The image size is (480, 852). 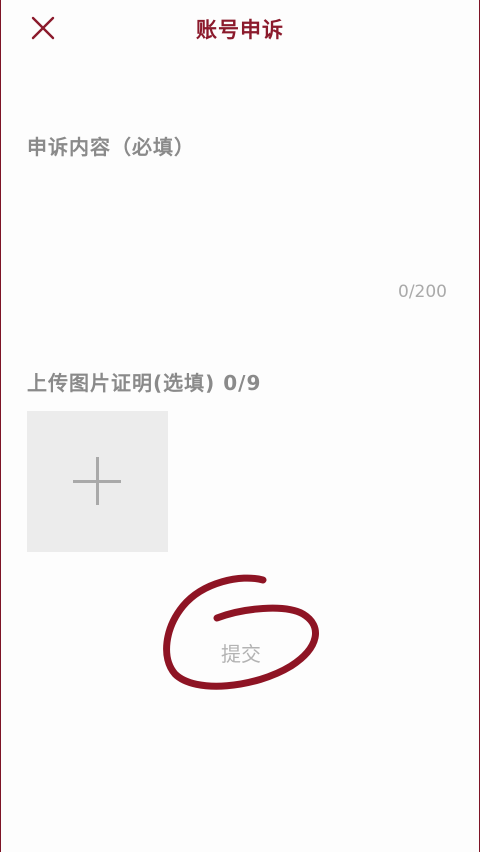 What do you see at coordinates (144, 383) in the screenshot?
I see `upload-images-label: 上传图片证明(选填) 0/9` at bounding box center [144, 383].